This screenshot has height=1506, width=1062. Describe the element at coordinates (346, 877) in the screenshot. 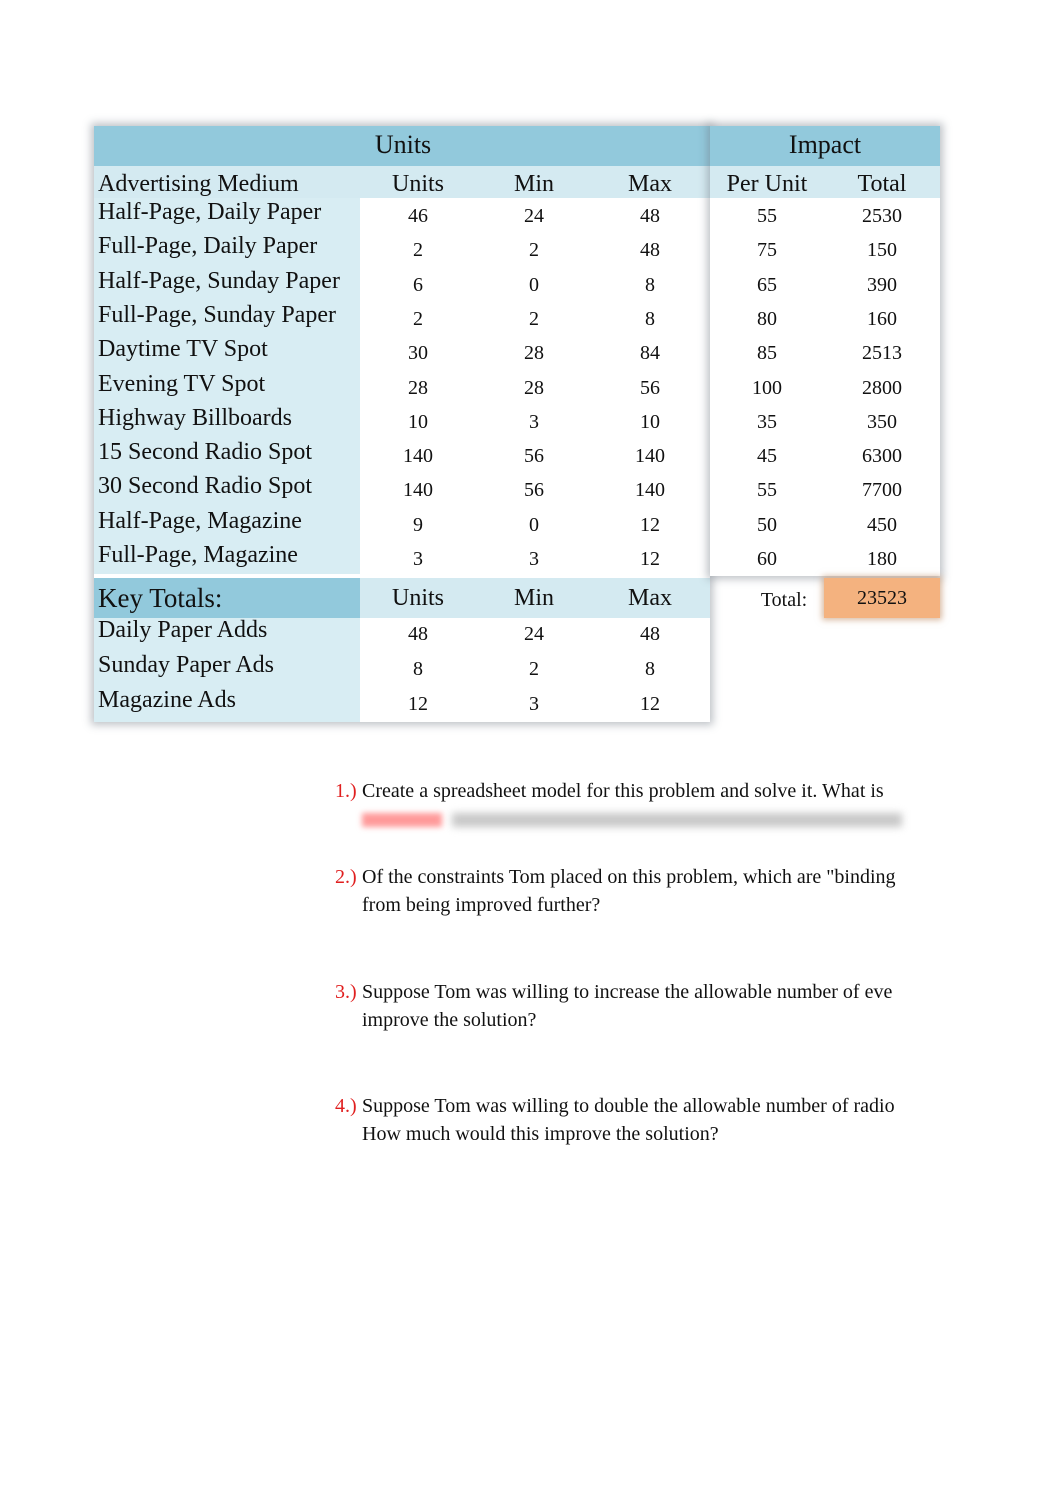

I see `question-number: 2.)` at that location.